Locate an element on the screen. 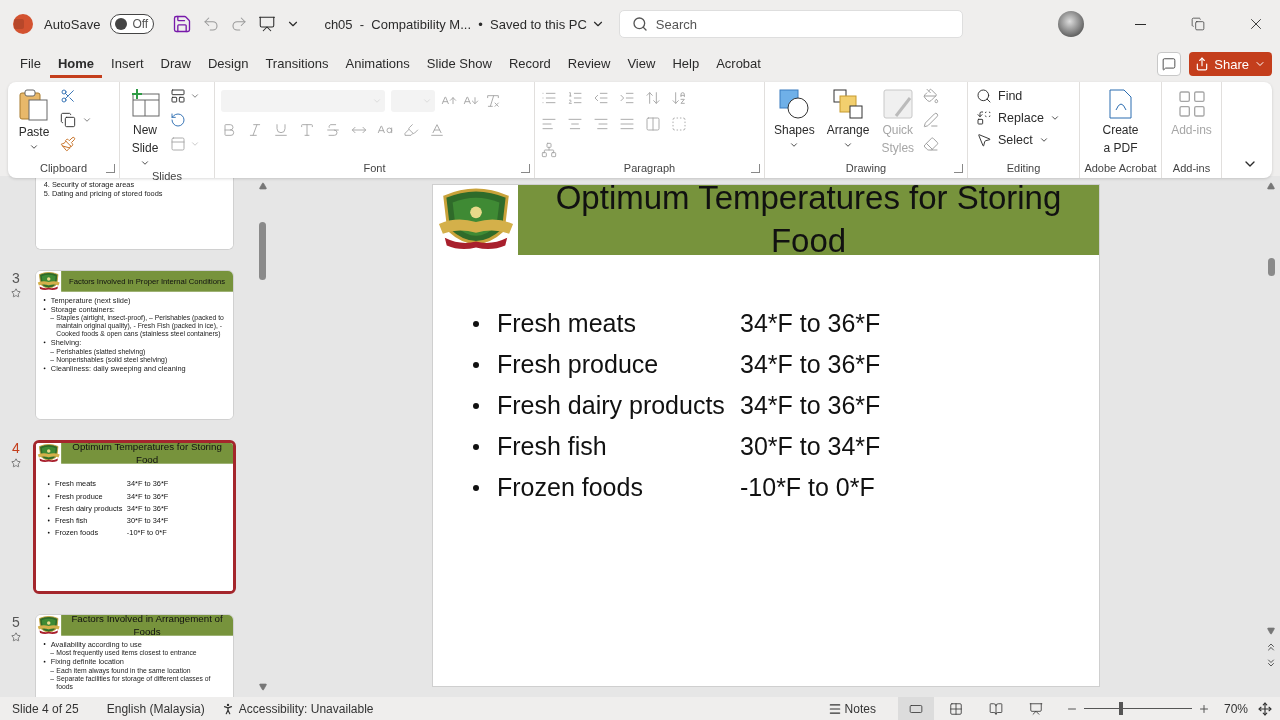 The image size is (1280, 720). slide-number: 5 is located at coordinates (16, 622).